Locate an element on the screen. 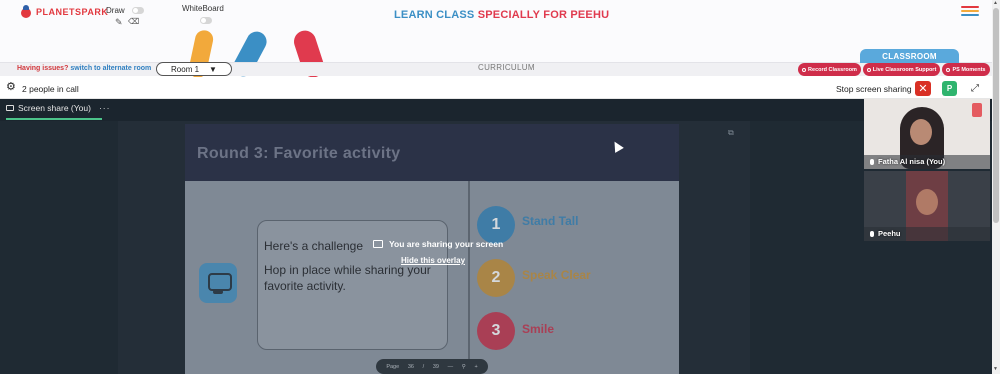 This screenshot has height=374, width=1000. title-part-2: SPECIALLY FOR PEEHU is located at coordinates (543, 15).